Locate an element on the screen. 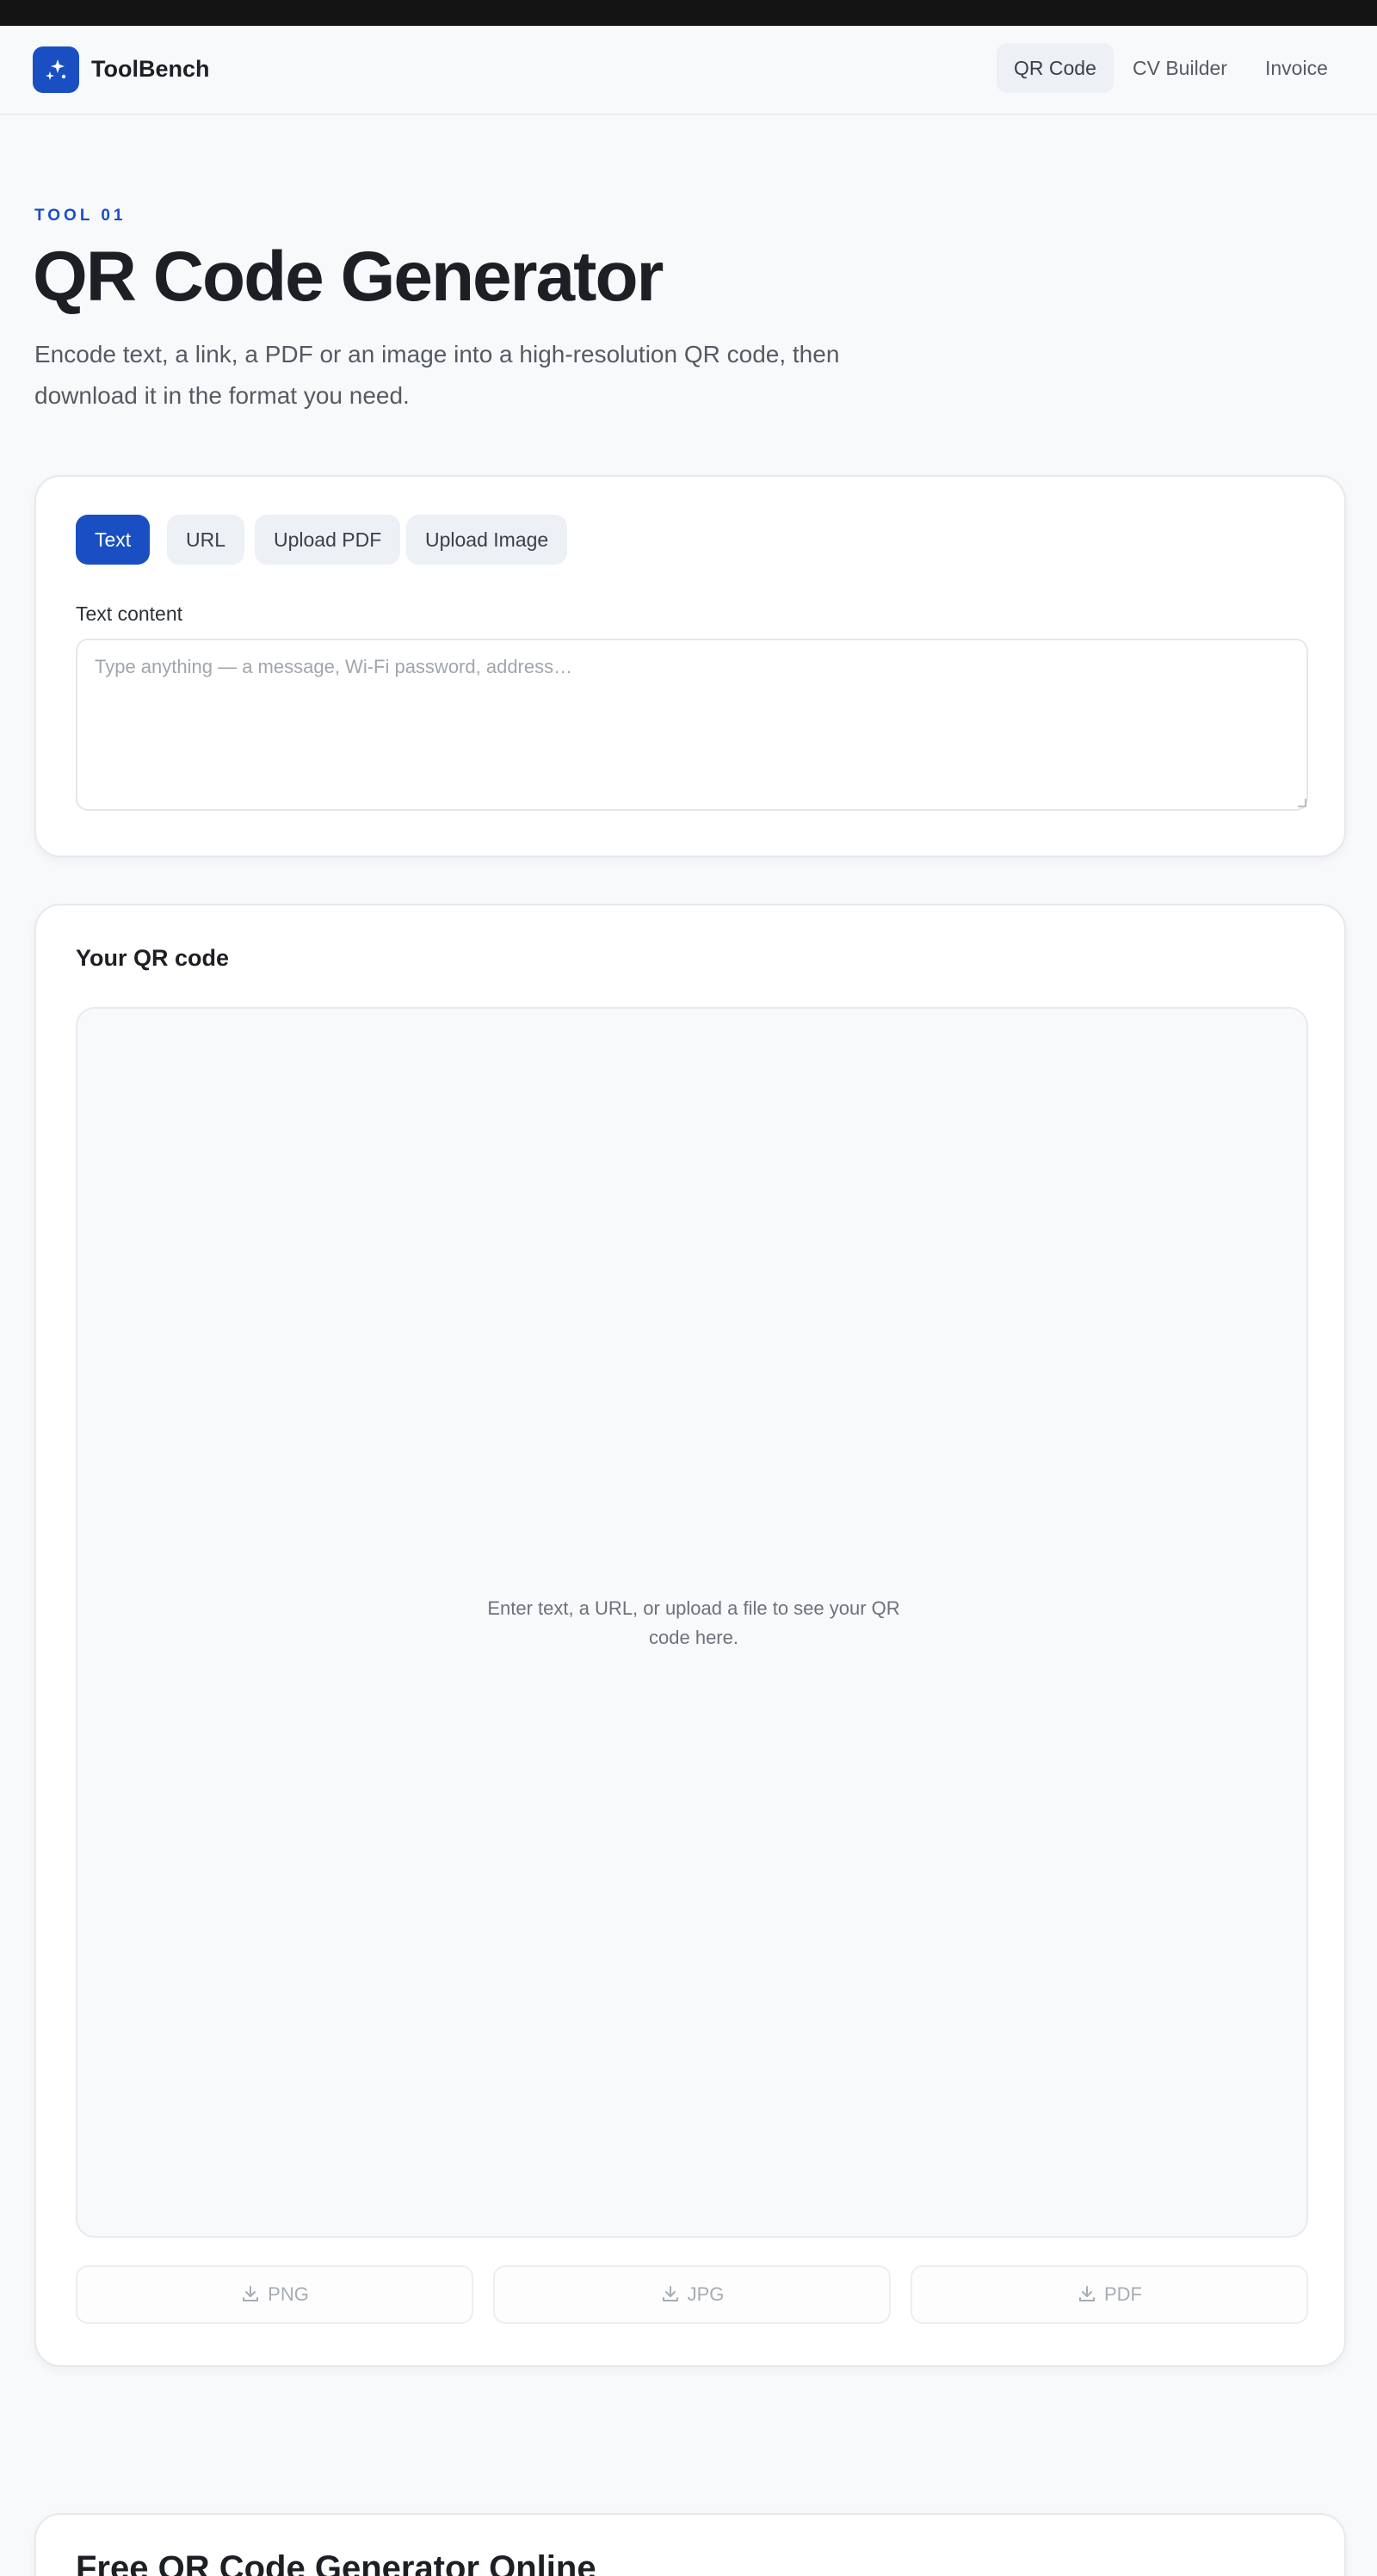 The image size is (1377, 2576). tool-eyebrow: TOOL 01 is located at coordinates (80, 216).